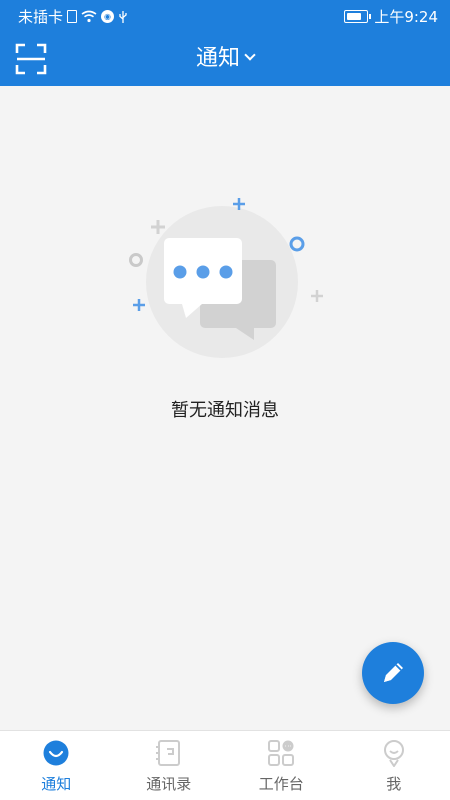  Describe the element at coordinates (354, 16) in the screenshot. I see `battery-level` at that location.